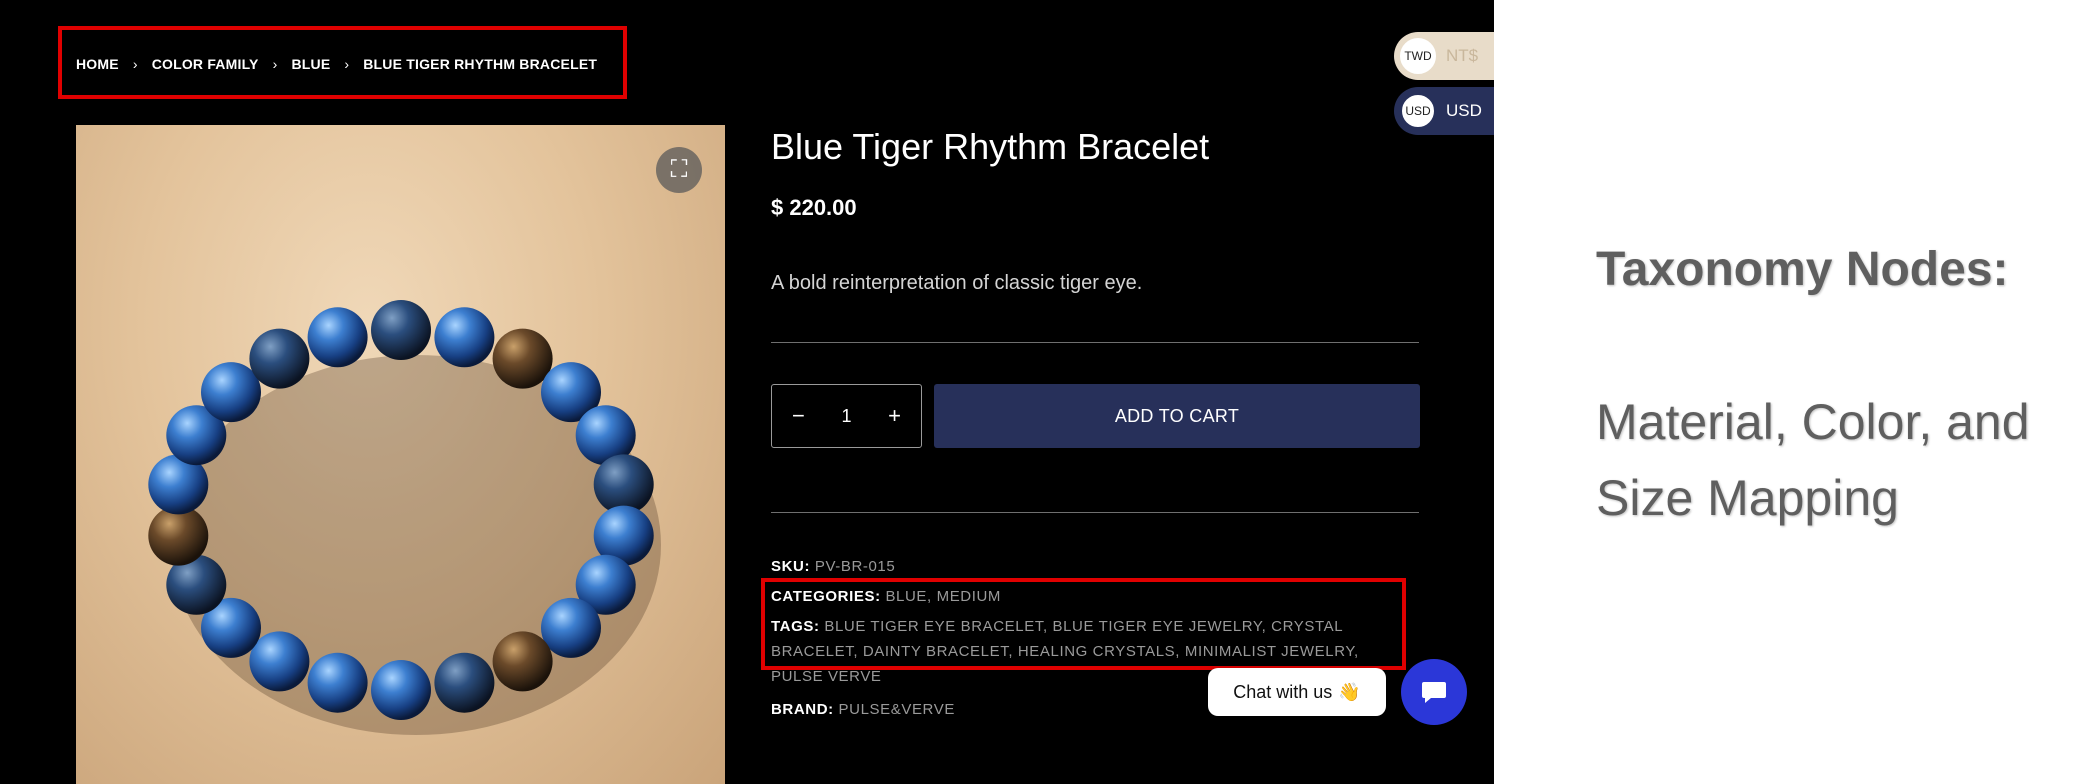 Image resolution: width=2076 pixels, height=784 pixels. What do you see at coordinates (1444, 111) in the screenshot?
I see `currency-option-usd: USD USD` at bounding box center [1444, 111].